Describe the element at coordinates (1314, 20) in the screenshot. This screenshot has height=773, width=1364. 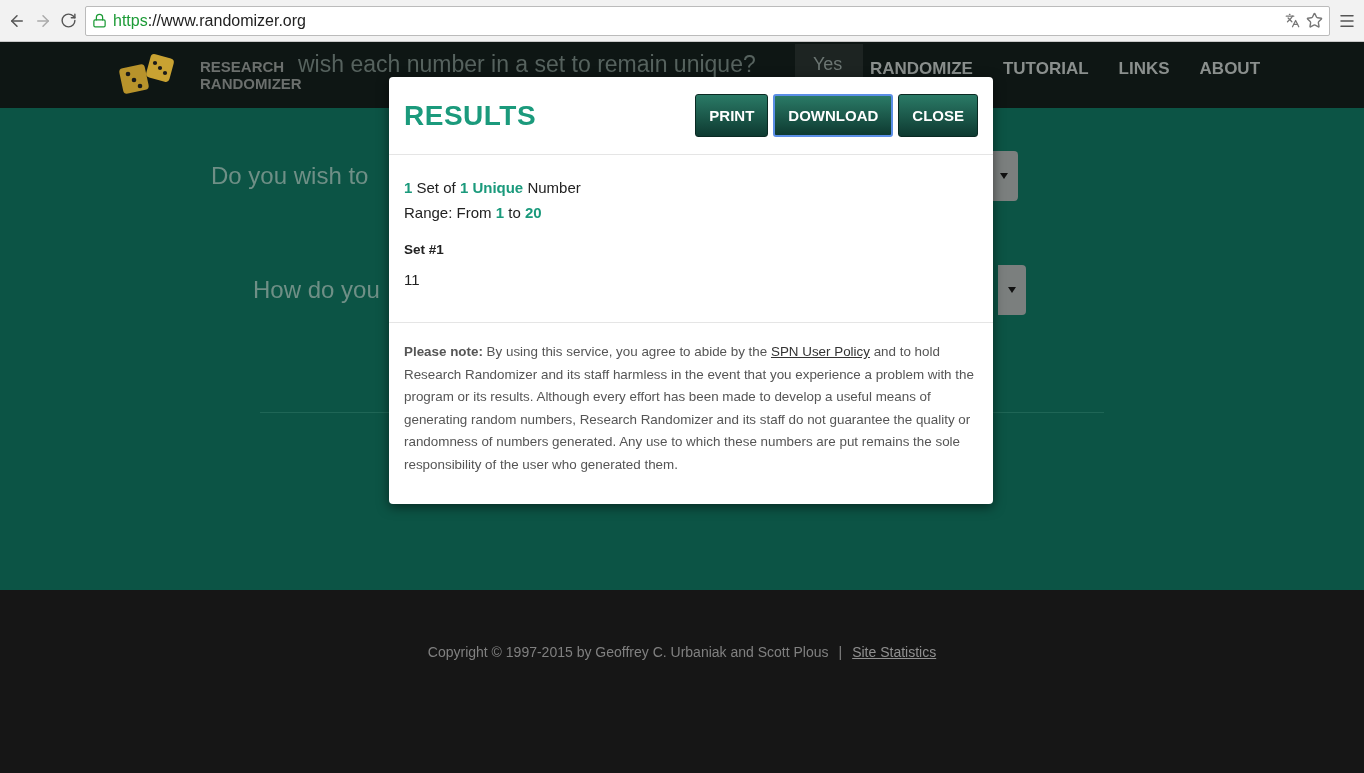
I see `star-icon` at that location.